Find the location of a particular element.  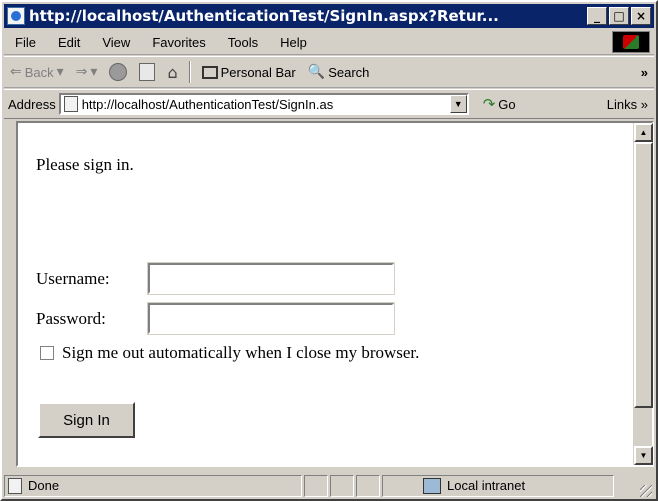

username-input is located at coordinates (271, 278).